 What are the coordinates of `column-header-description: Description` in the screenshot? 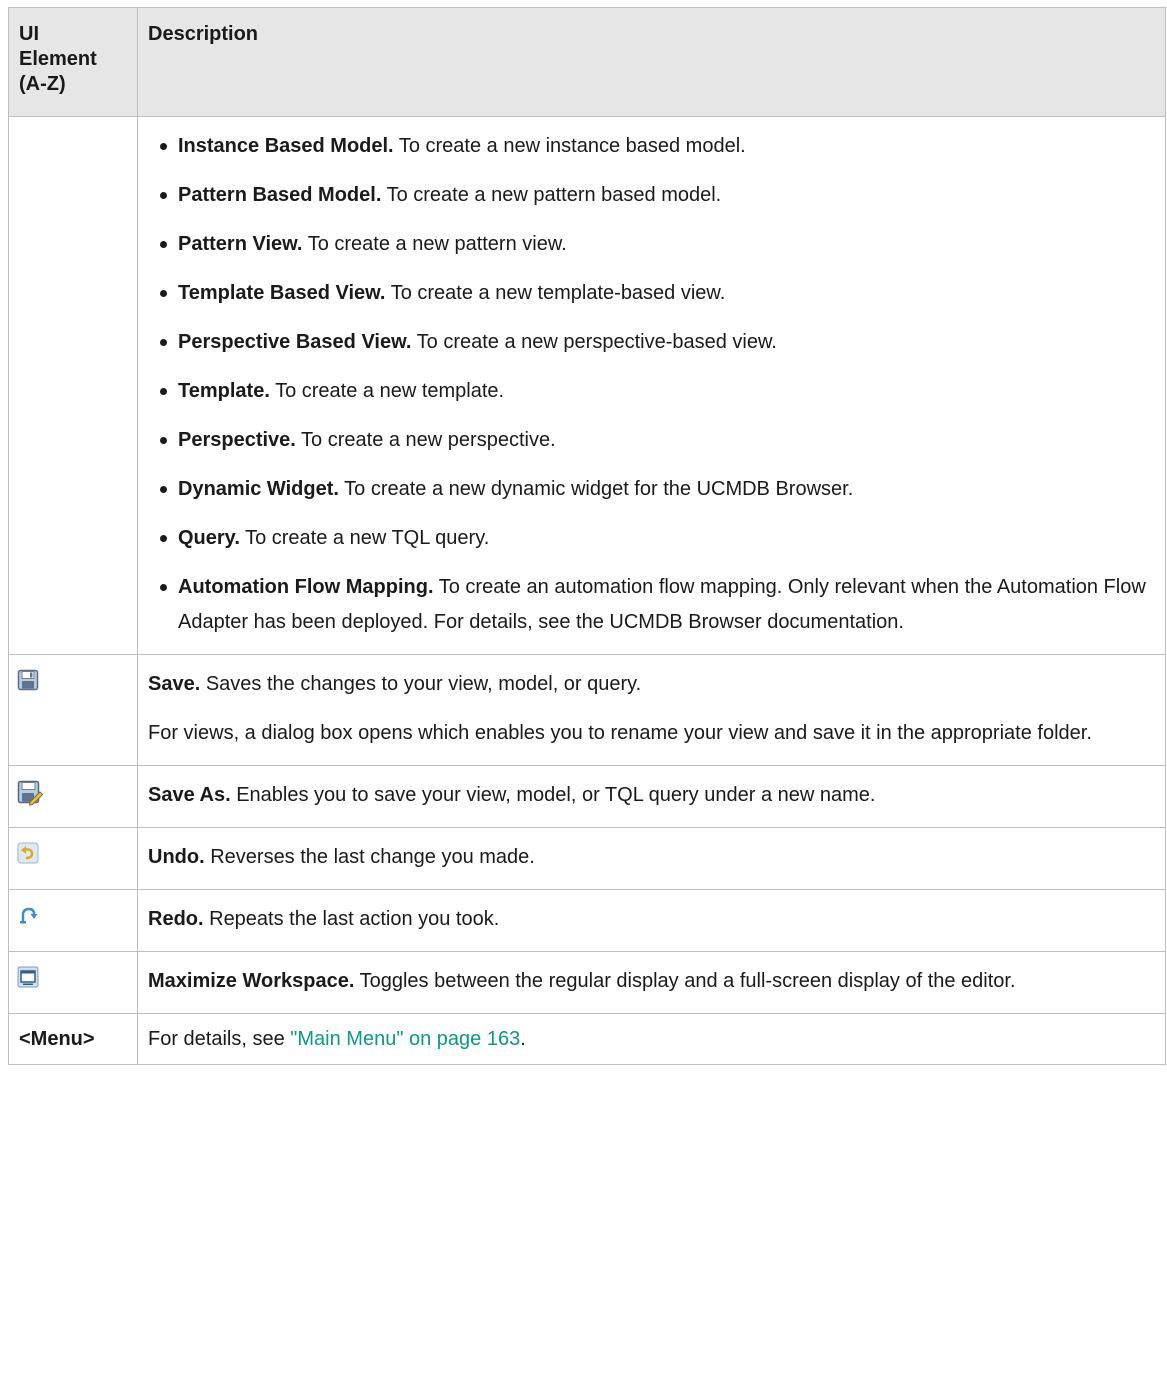 It's located at (651, 62).